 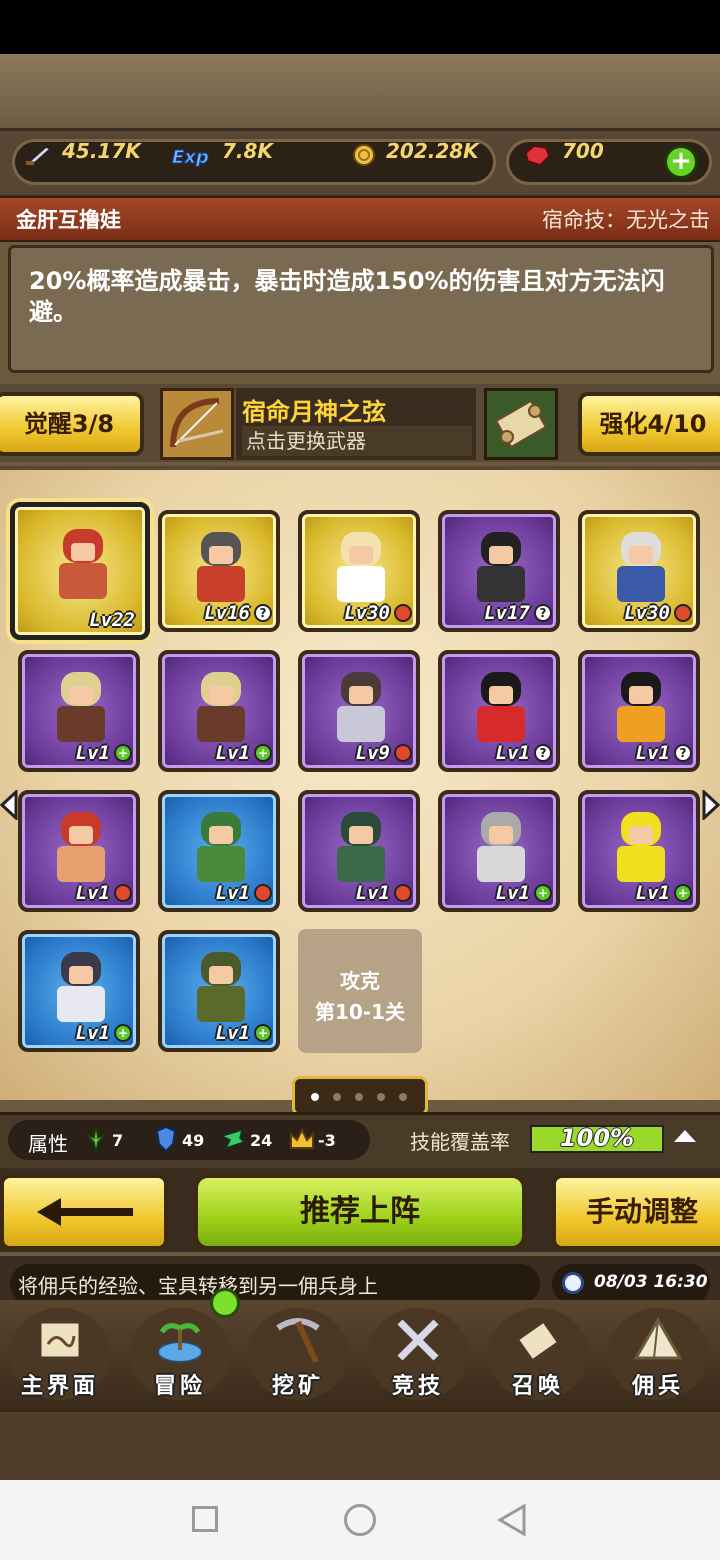 What do you see at coordinates (302, 1138) in the screenshot?
I see `crown-icon` at bounding box center [302, 1138].